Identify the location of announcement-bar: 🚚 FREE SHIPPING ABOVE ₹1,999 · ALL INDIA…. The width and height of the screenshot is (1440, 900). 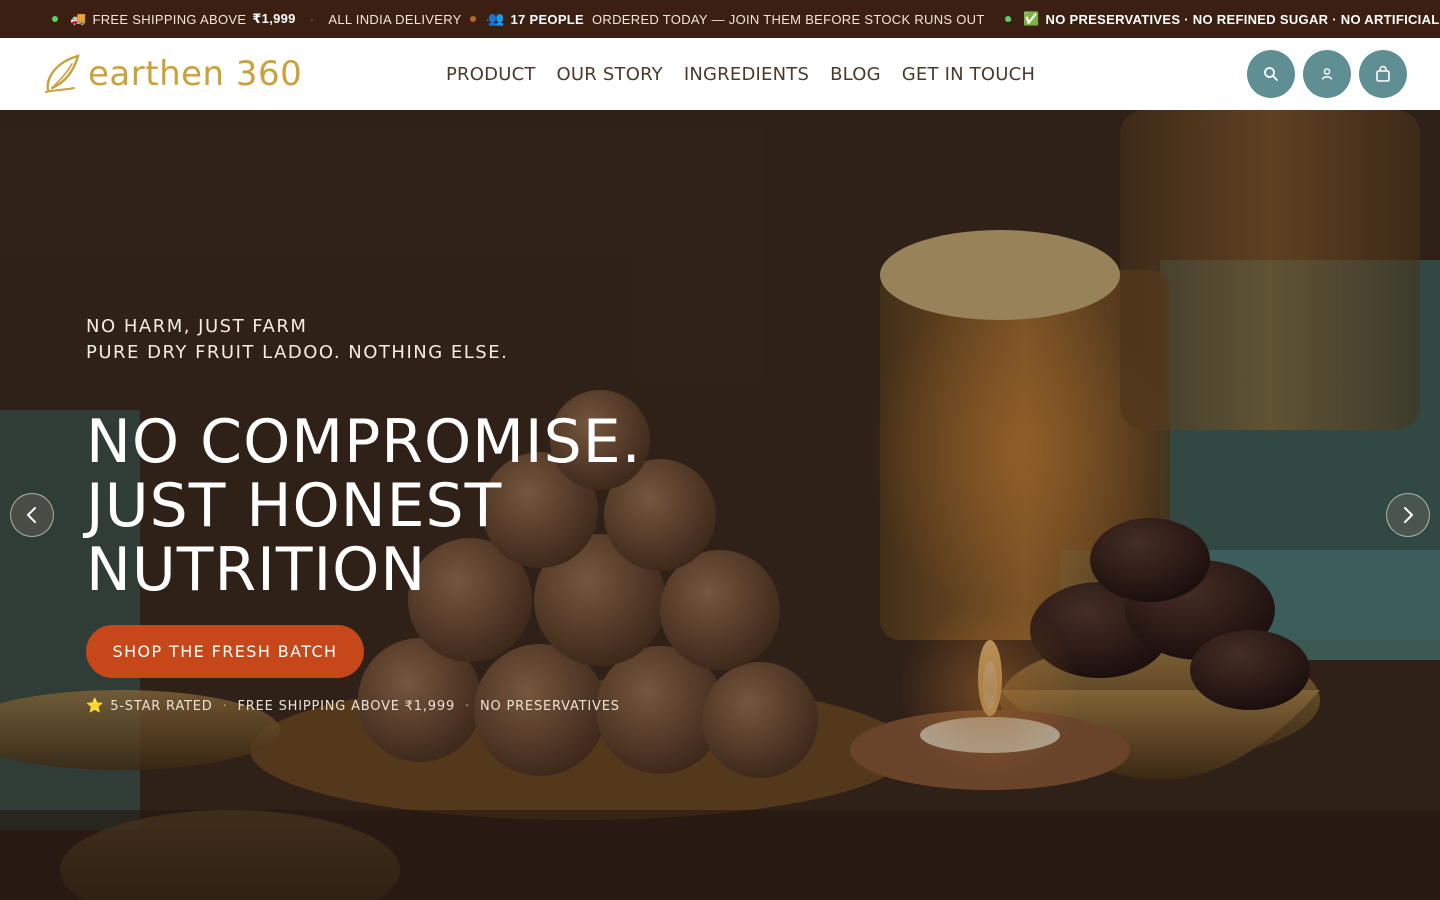
(720, 19).